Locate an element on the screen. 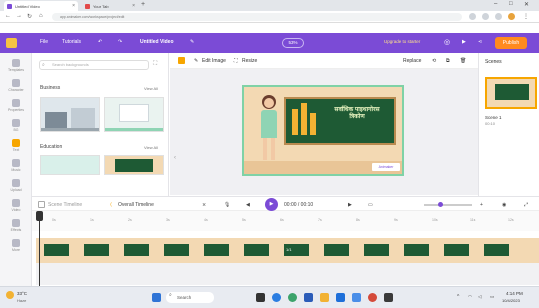  back-arrow-icon: ← is located at coordinates (8, 16).